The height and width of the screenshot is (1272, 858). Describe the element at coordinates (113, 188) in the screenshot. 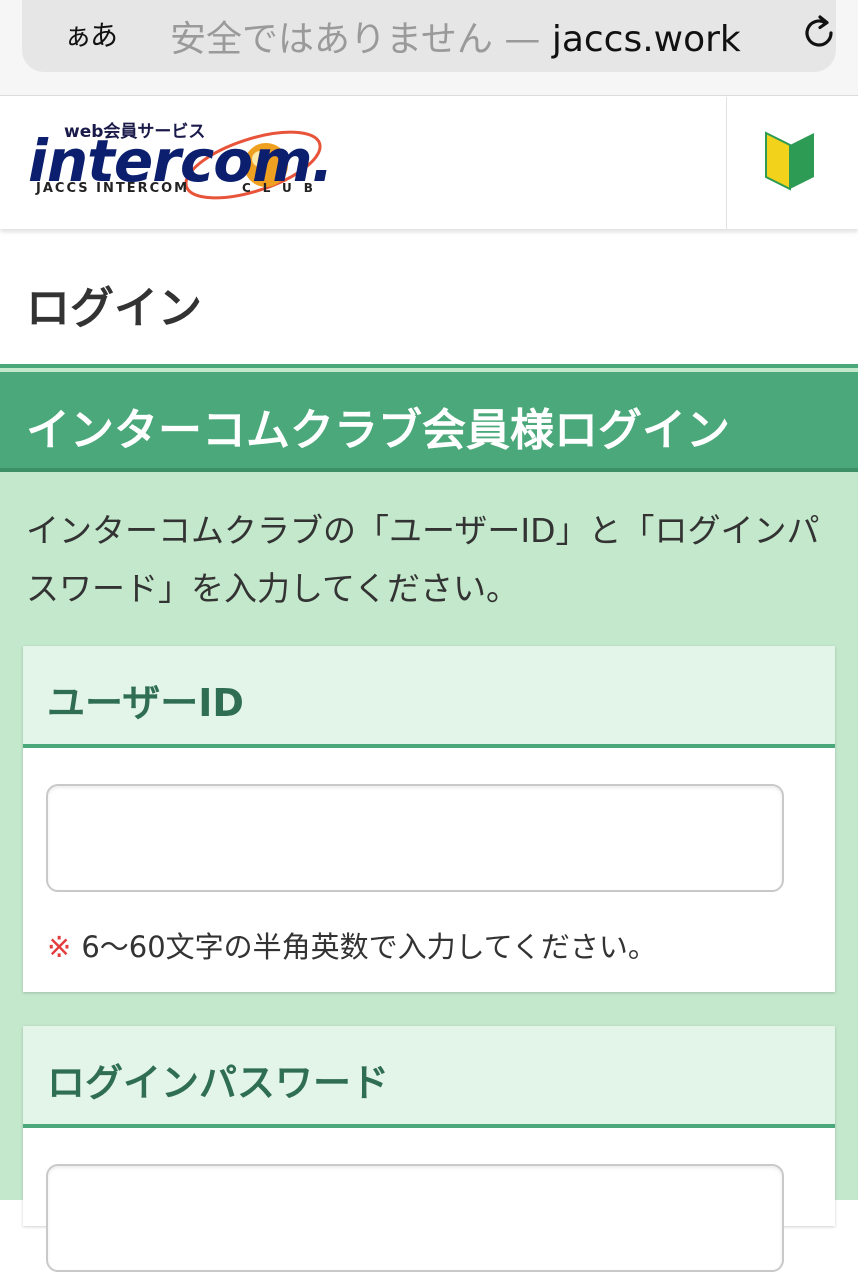

I see `logo-tagline: JACCS INTERCOM` at that location.